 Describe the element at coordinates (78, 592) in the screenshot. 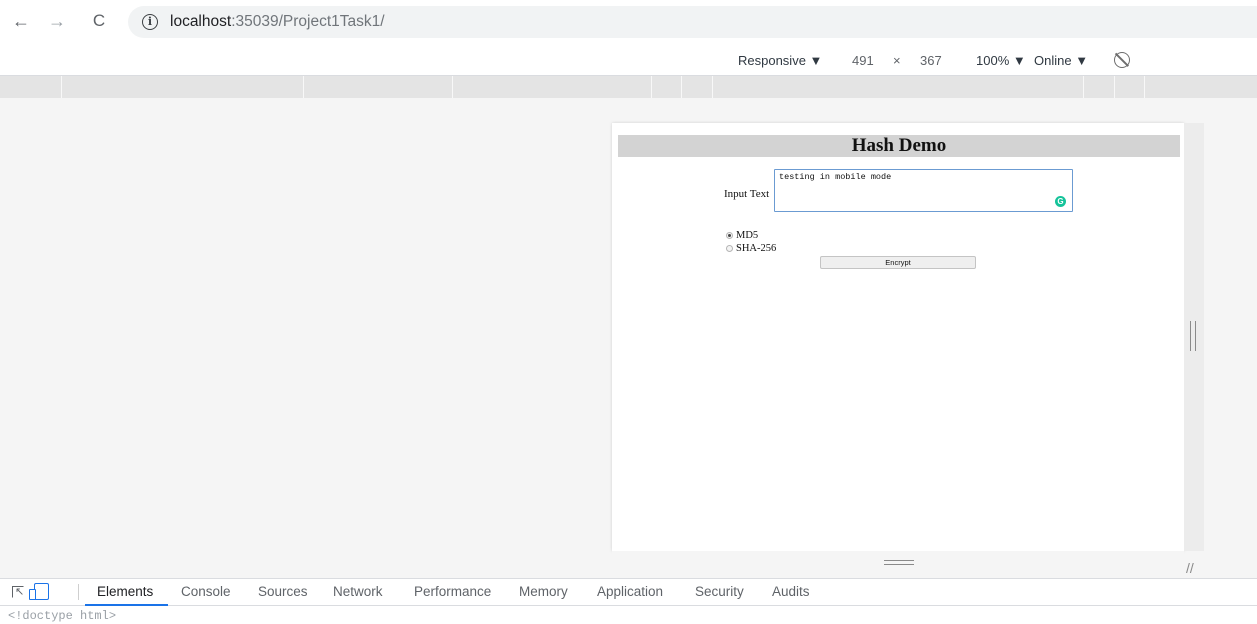

I see `toolbar-divider` at that location.